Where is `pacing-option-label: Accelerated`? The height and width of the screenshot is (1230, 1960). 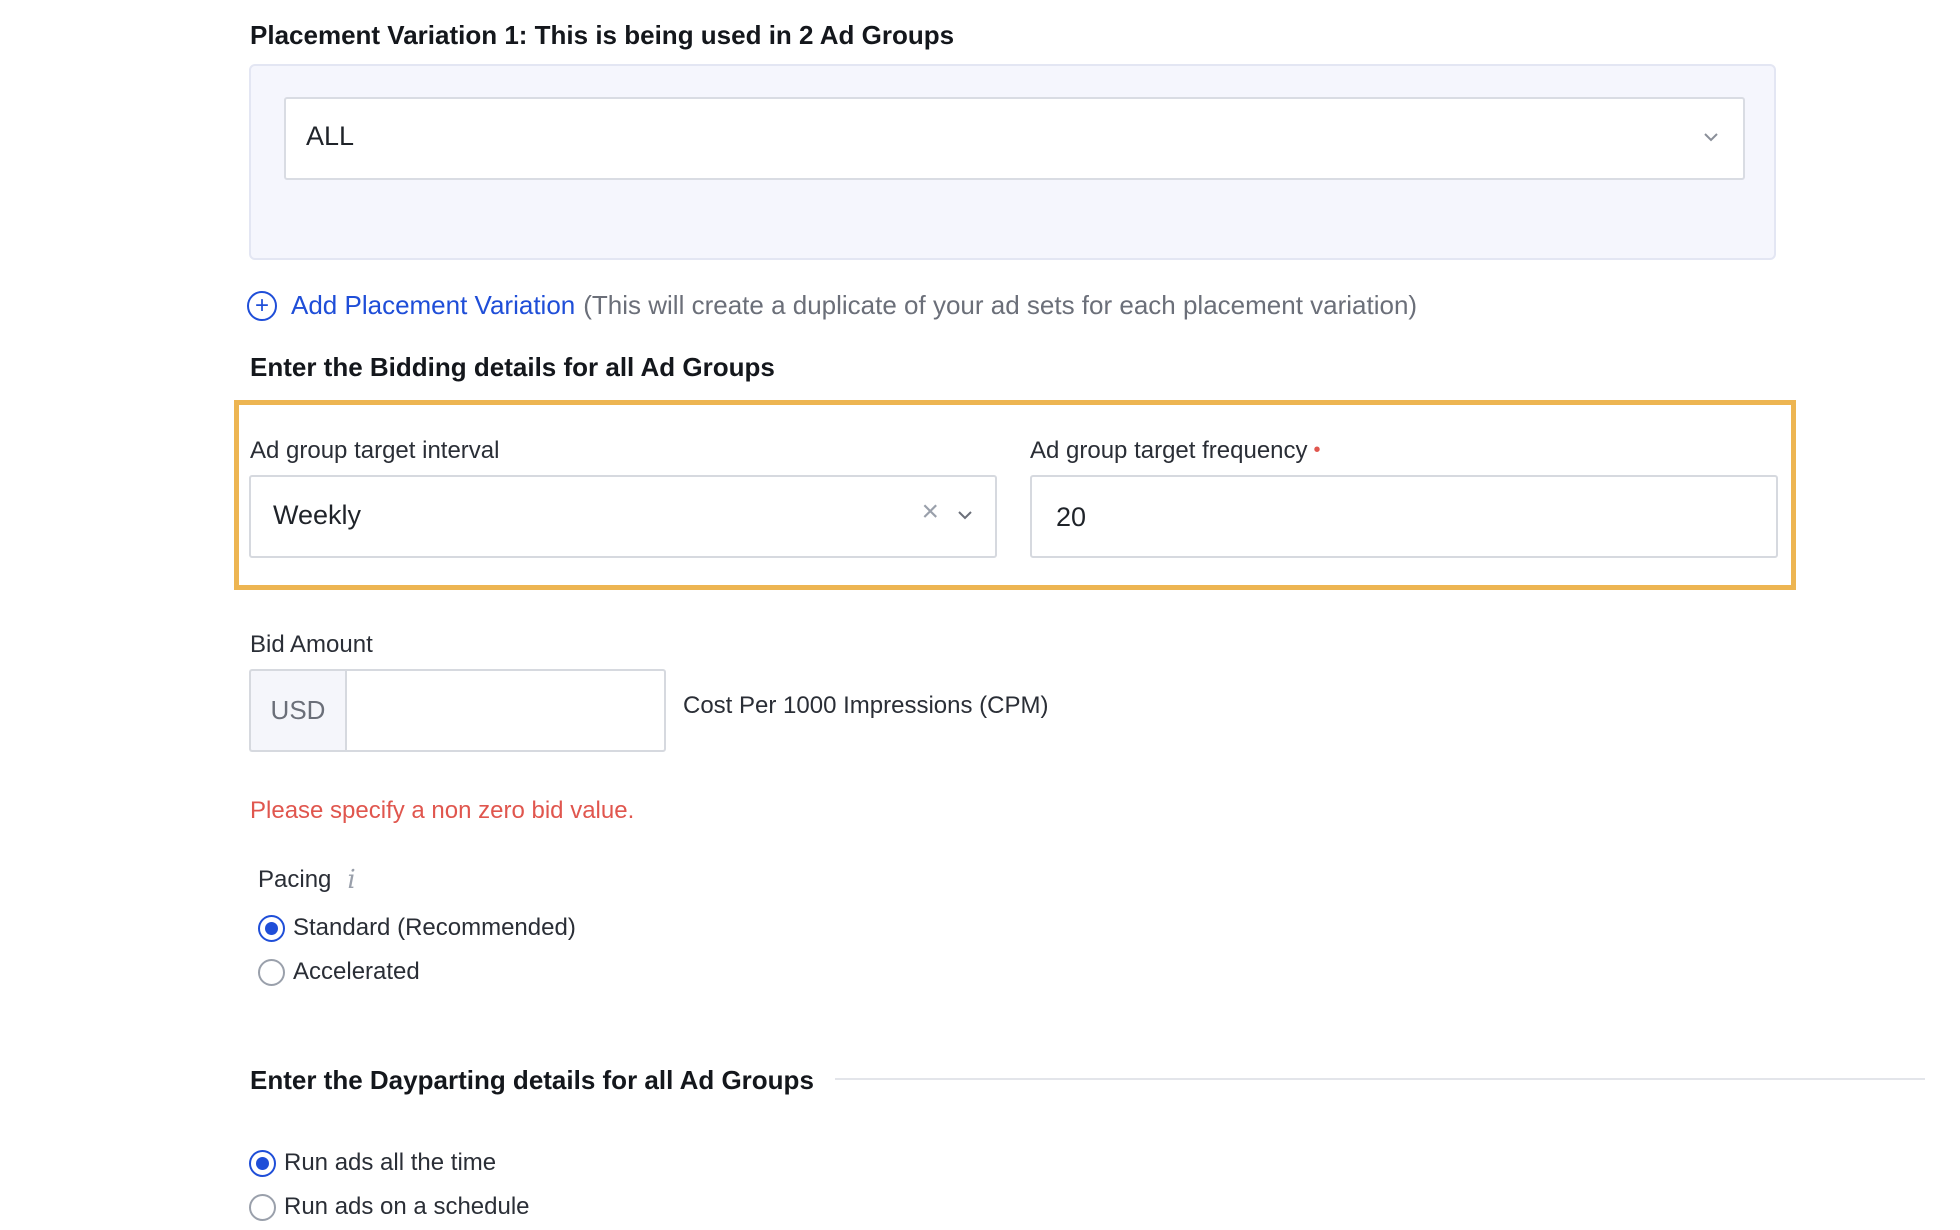
pacing-option-label: Accelerated is located at coordinates (356, 971).